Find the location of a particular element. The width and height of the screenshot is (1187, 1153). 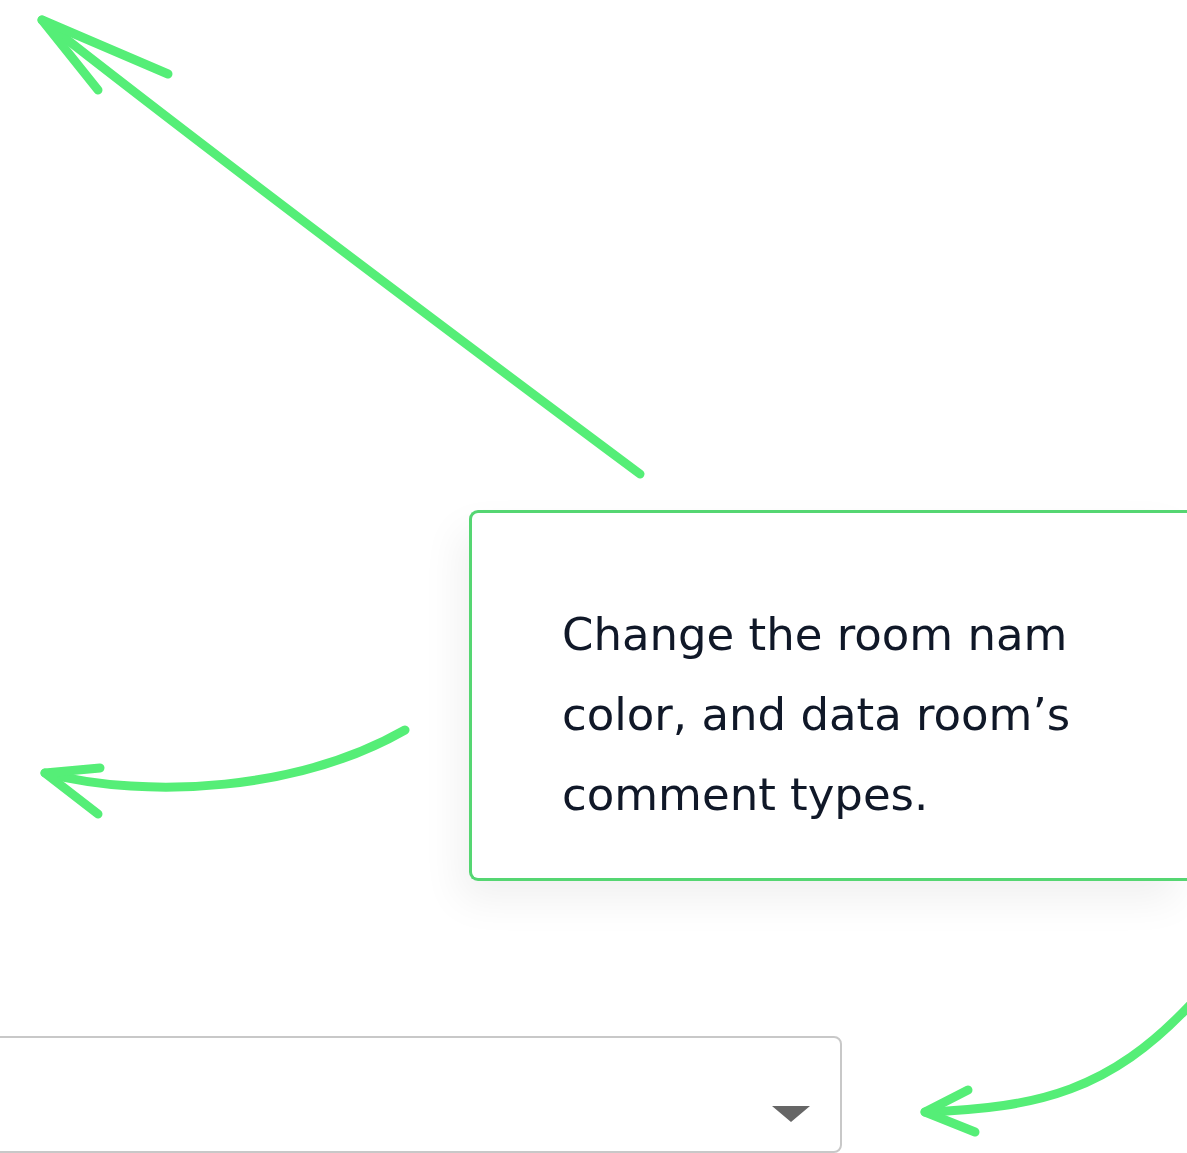

caret-icon is located at coordinates (791, 1113).